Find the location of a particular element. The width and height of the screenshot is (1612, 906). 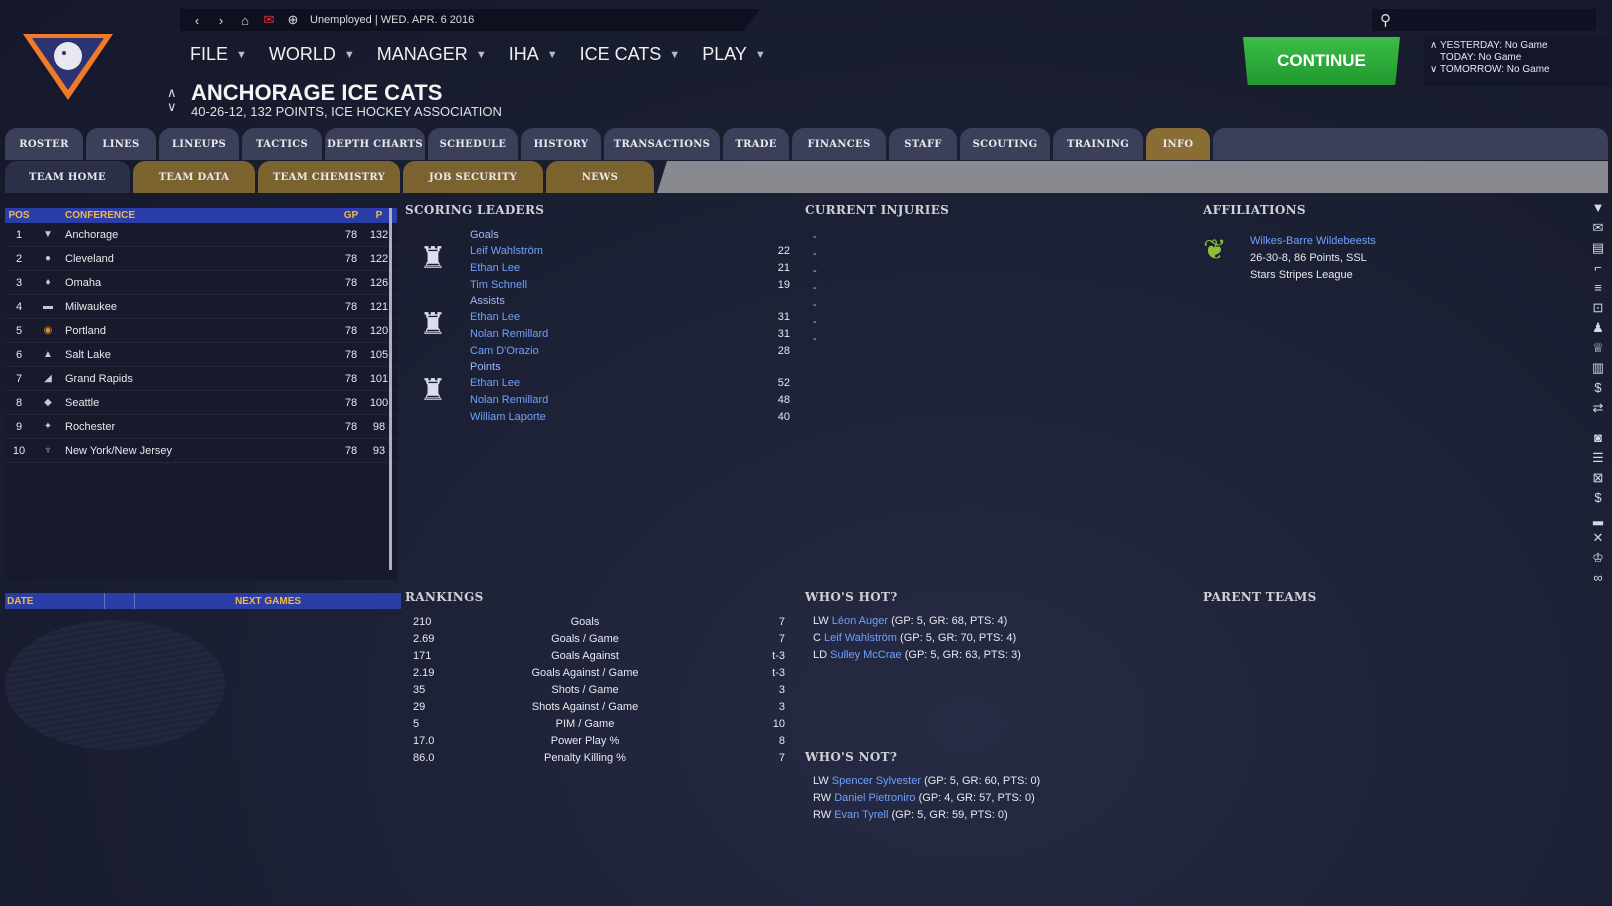

row-team: New York/New Jersey is located at coordinates (200, 451).